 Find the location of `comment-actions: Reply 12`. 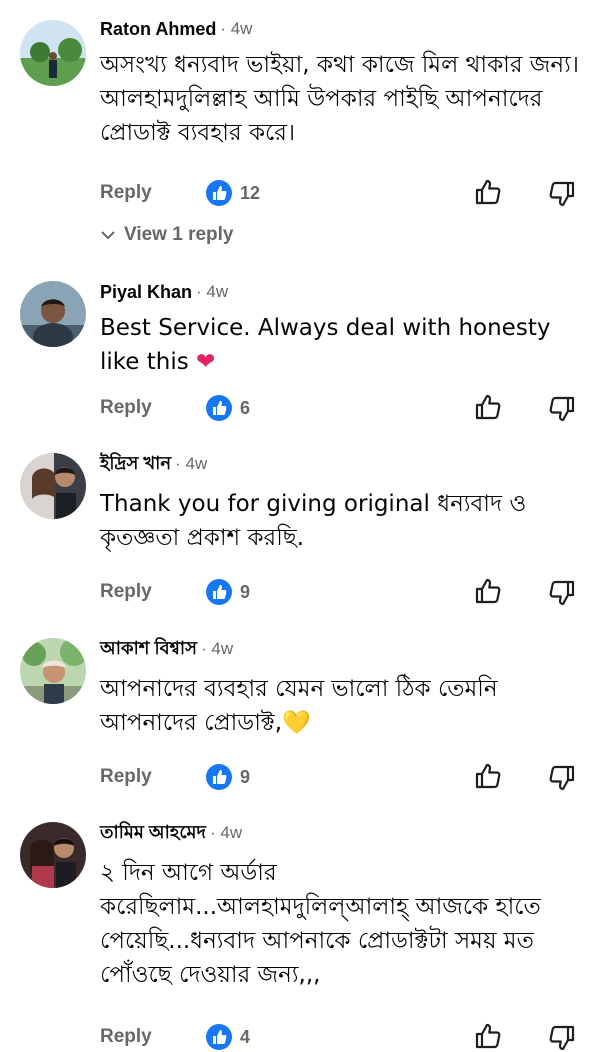

comment-actions: Reply 12 is located at coordinates (345, 193).